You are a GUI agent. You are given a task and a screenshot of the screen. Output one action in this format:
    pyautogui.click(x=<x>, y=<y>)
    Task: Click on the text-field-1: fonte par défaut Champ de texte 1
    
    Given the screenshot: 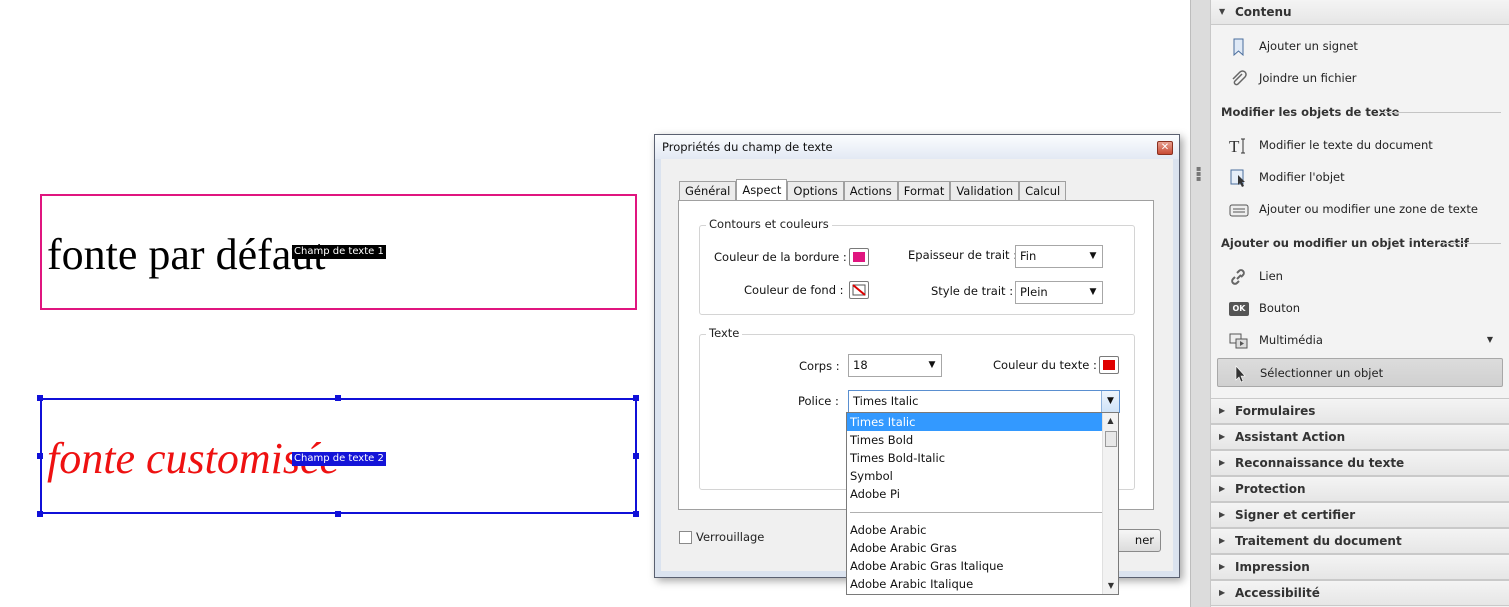 What is the action you would take?
    pyautogui.click(x=338, y=252)
    